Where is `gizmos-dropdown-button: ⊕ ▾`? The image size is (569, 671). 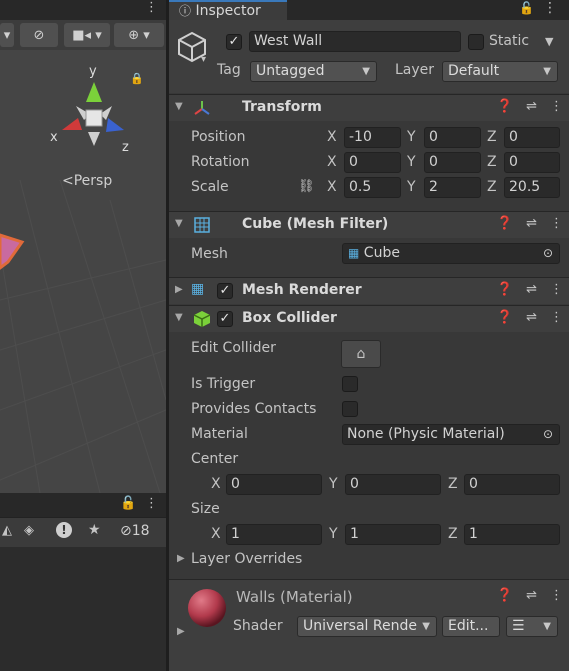
gizmos-dropdown-button: ⊕ ▾ is located at coordinates (139, 35).